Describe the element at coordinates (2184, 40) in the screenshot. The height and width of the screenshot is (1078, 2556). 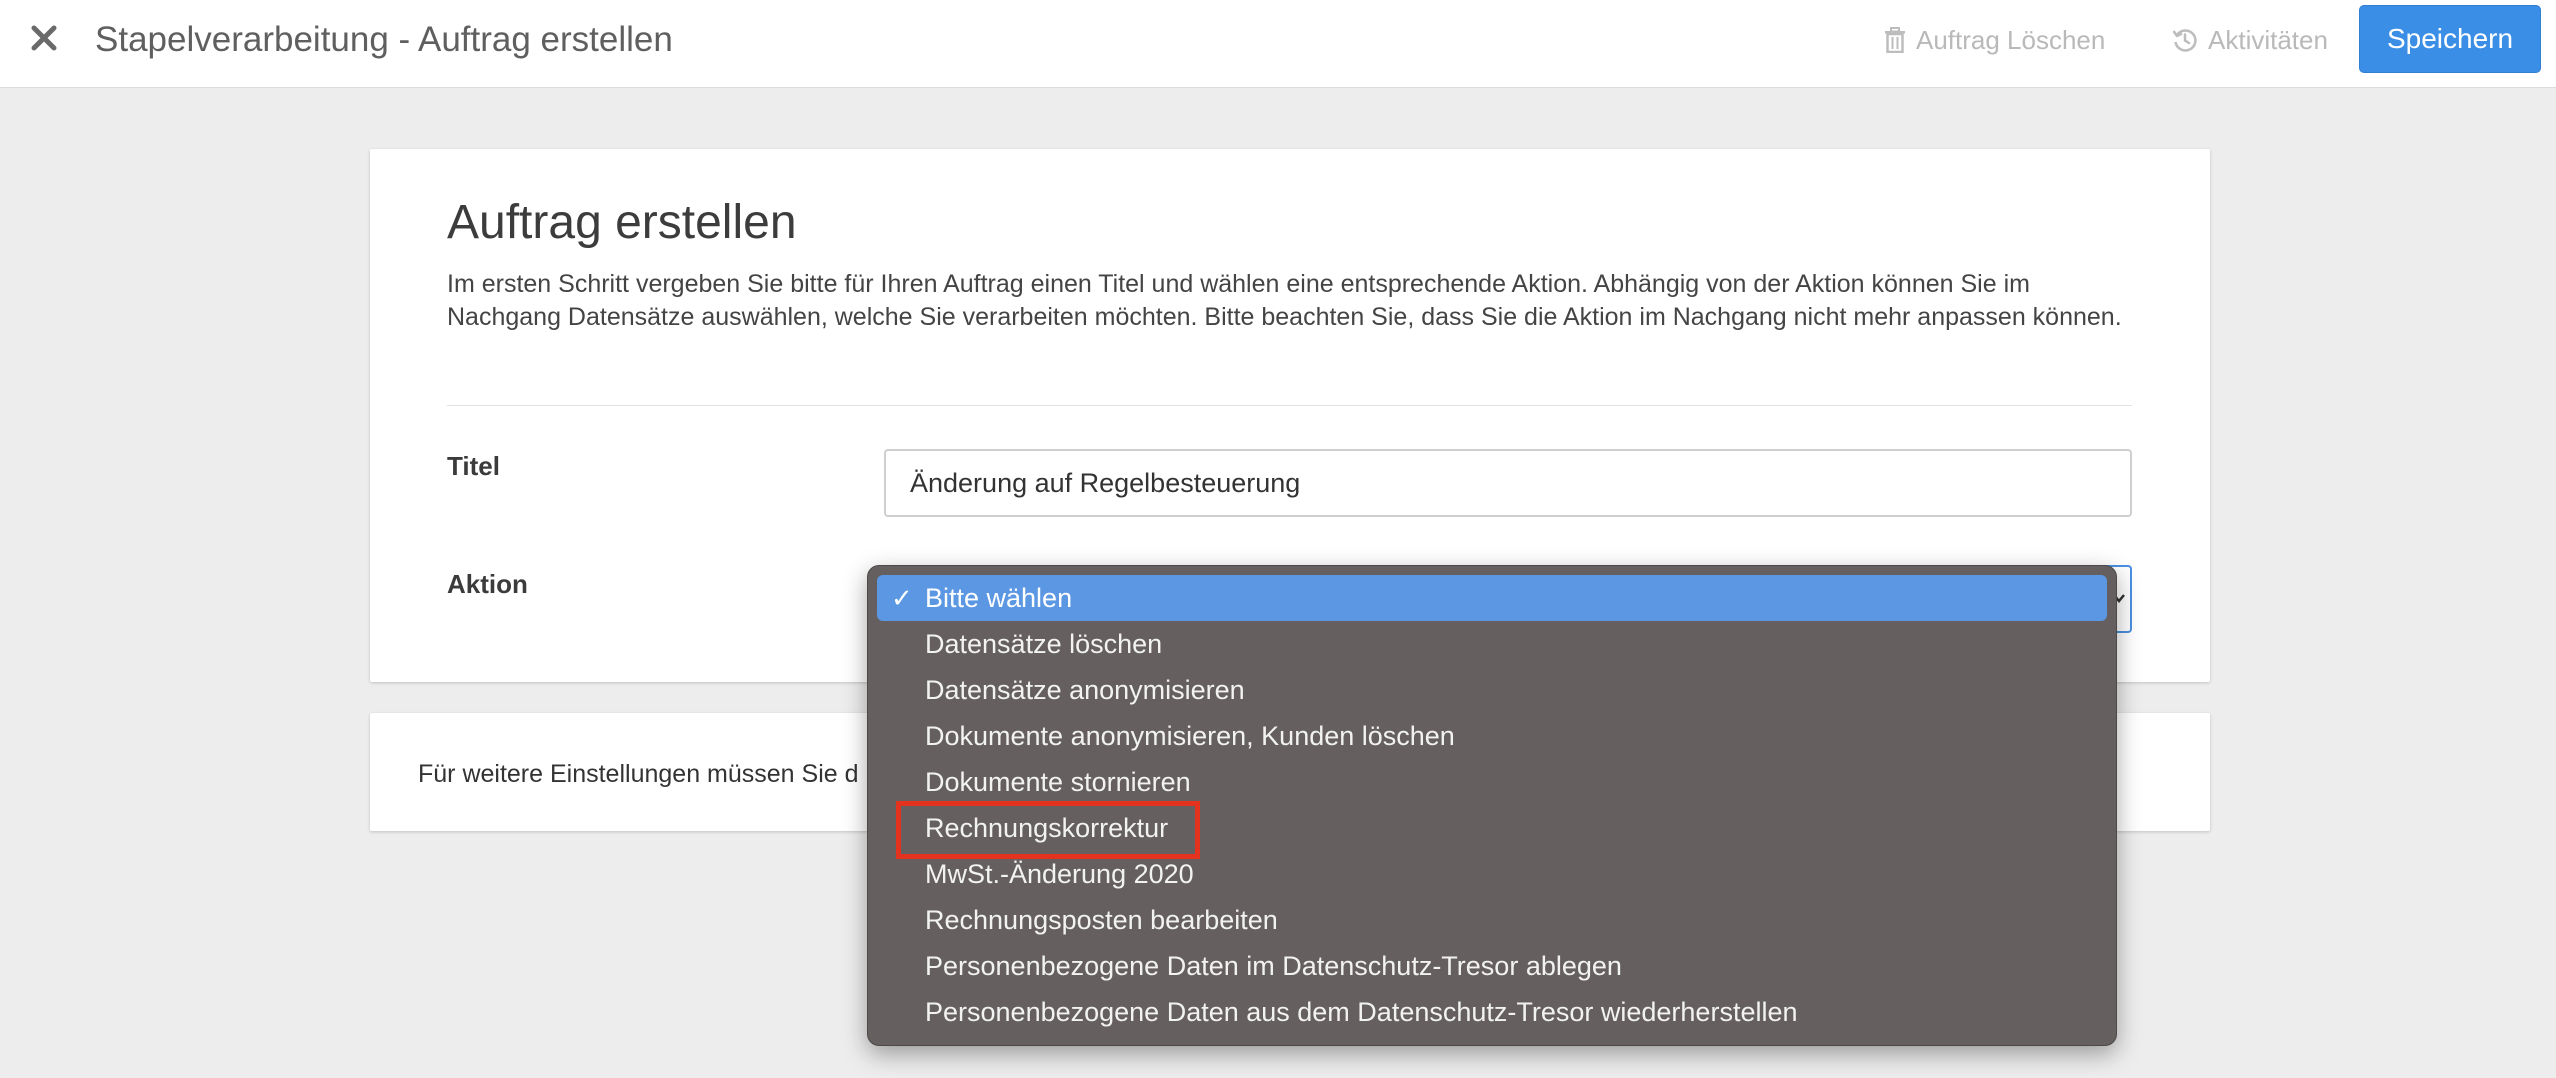
I see `history-icon` at that location.